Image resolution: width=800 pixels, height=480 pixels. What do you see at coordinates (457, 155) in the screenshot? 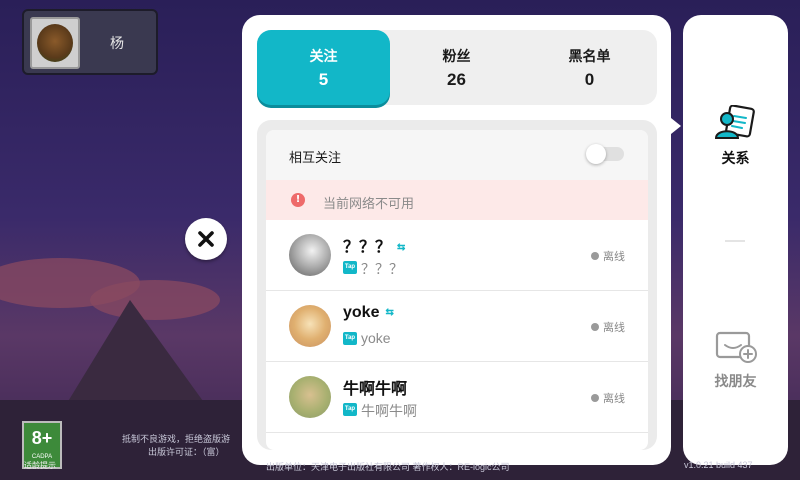
I see `mutual-follow-row: 相互关注` at bounding box center [457, 155].